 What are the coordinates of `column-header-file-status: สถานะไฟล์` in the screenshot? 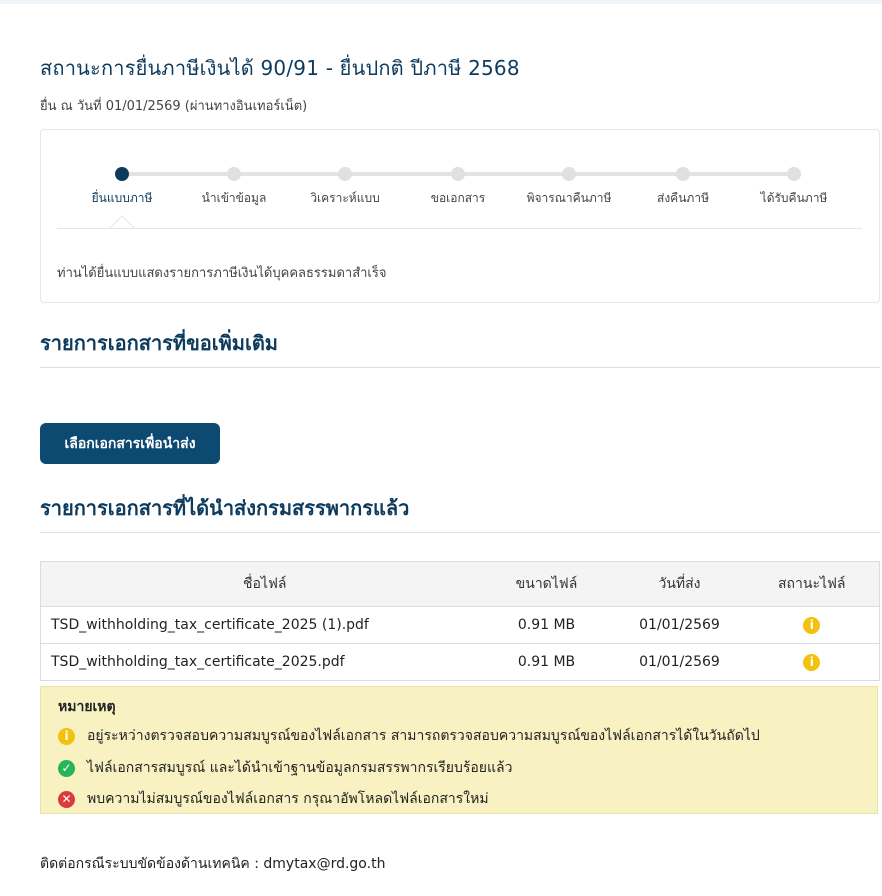 It's located at (812, 584).